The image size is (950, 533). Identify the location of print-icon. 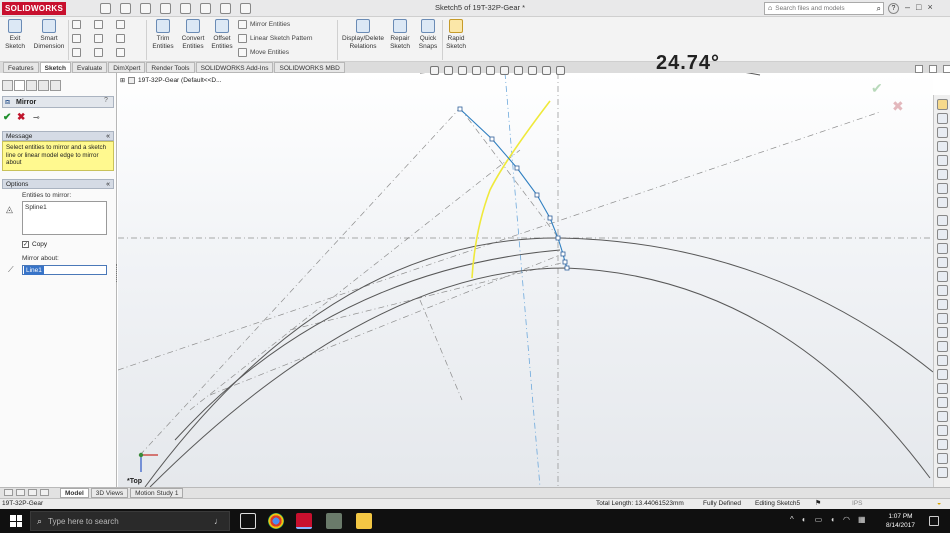
(165, 8).